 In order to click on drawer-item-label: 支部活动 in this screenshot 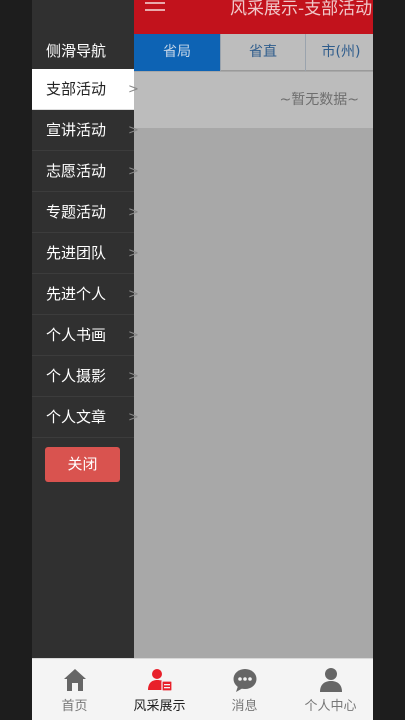, I will do `click(76, 89)`.